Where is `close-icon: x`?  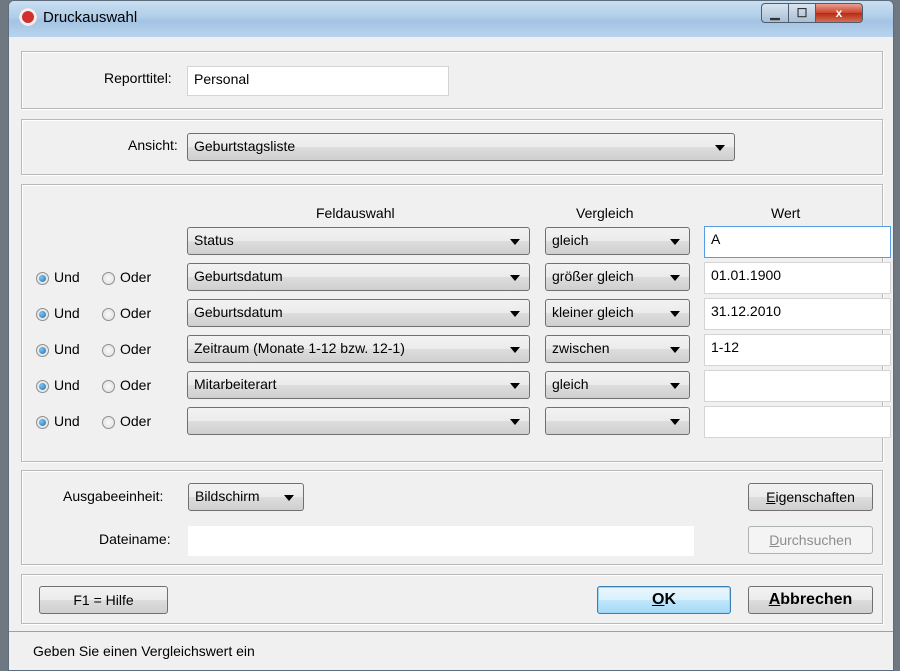
close-icon: x is located at coordinates (839, 13).